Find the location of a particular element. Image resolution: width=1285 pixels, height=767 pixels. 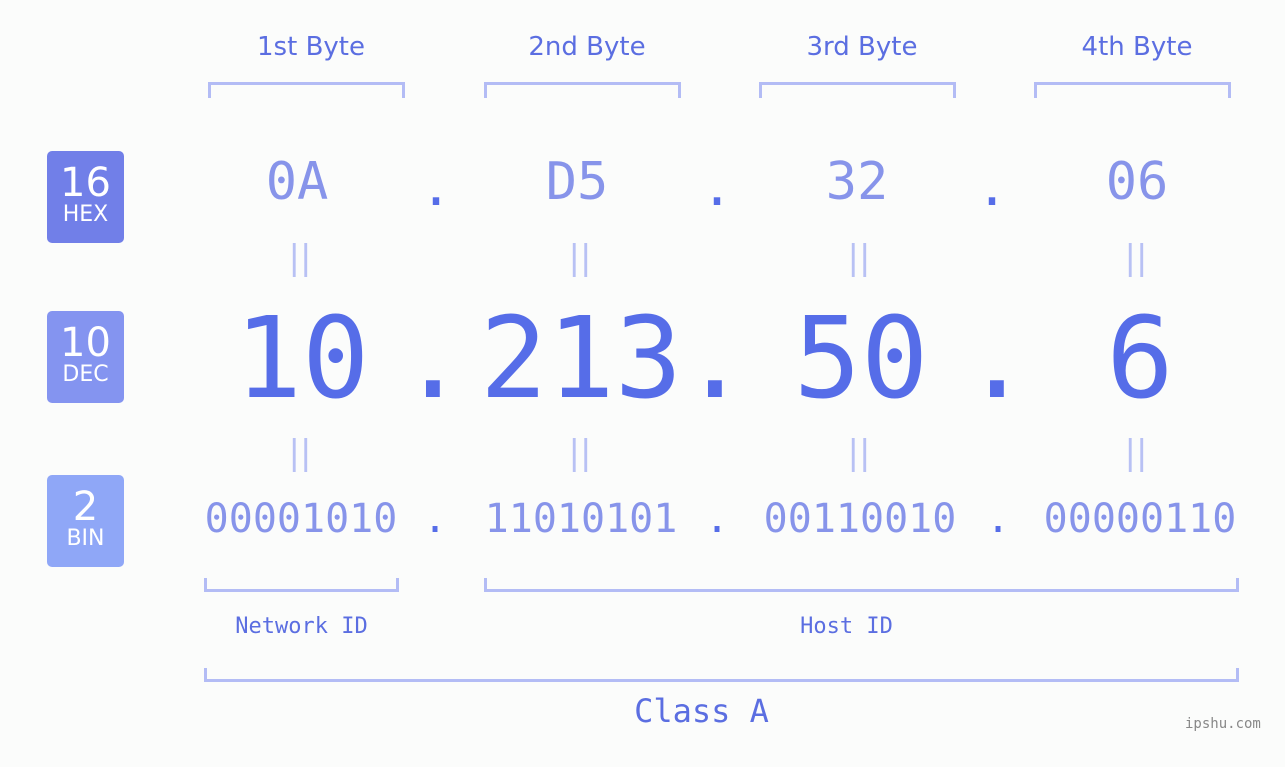

bin-octet-1: 00001010 is located at coordinates (301, 519).